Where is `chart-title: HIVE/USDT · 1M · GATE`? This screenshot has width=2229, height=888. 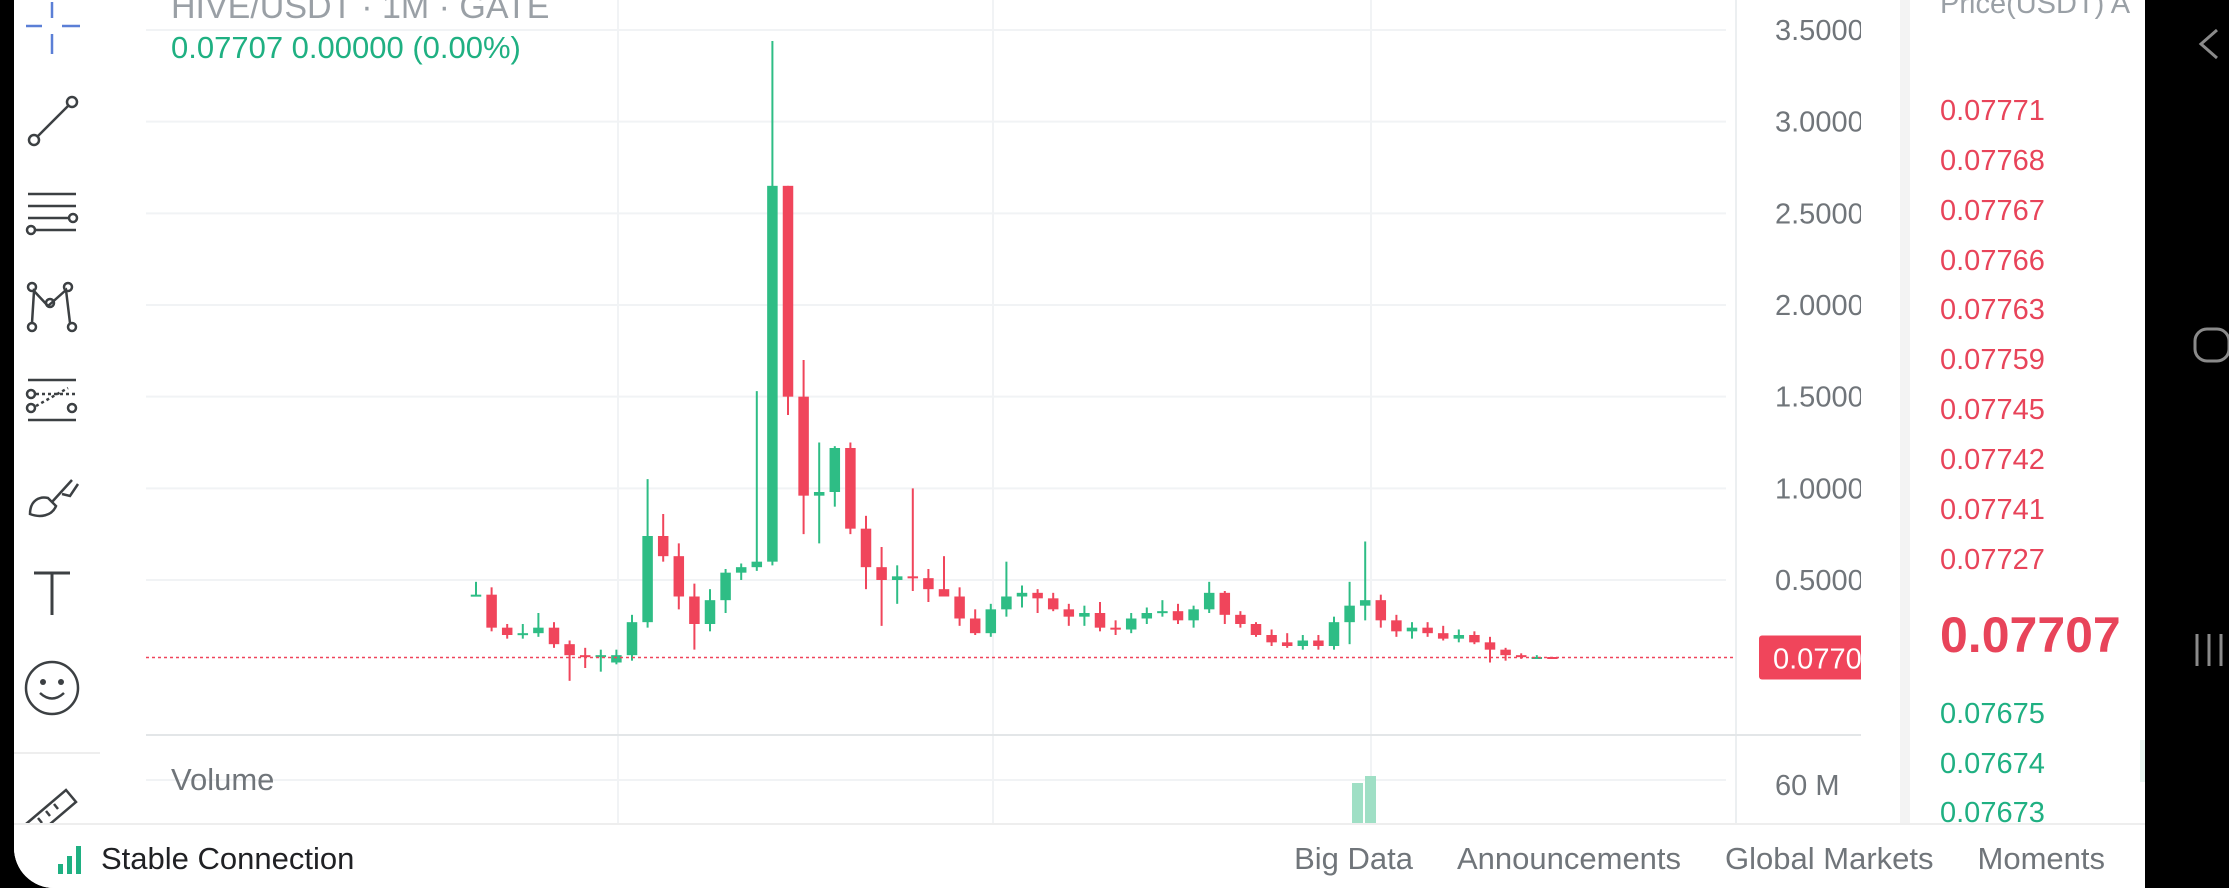
chart-title: HIVE/USDT · 1M · GATE is located at coordinates (360, 13).